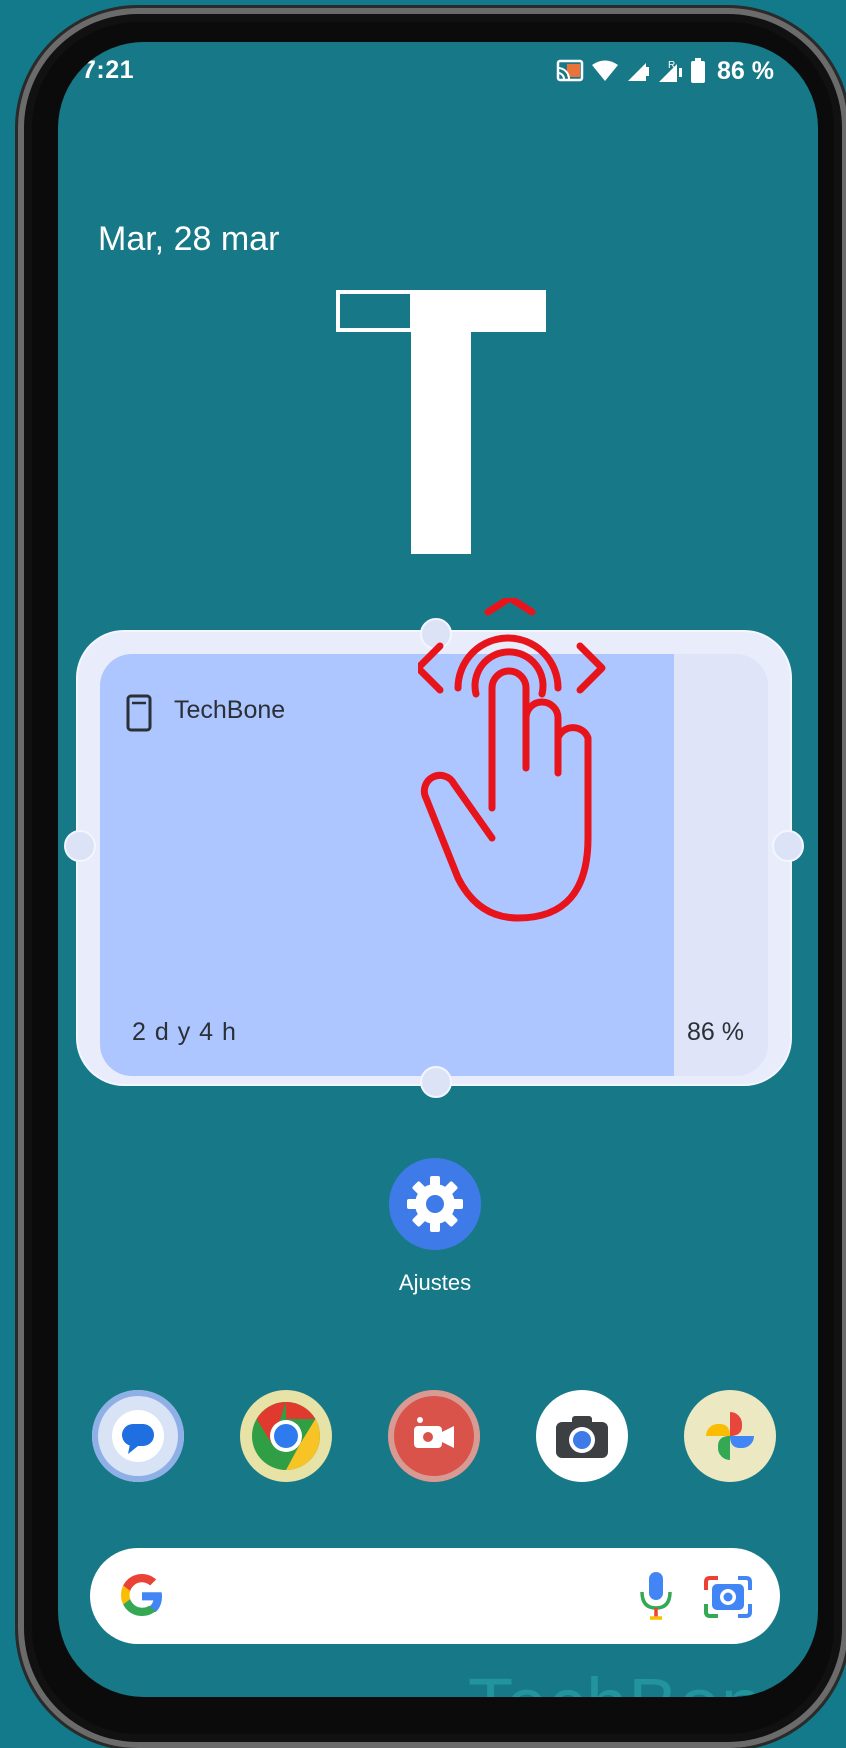 The image size is (846, 1748). I want to click on screen-recorder-app, so click(434, 1436).